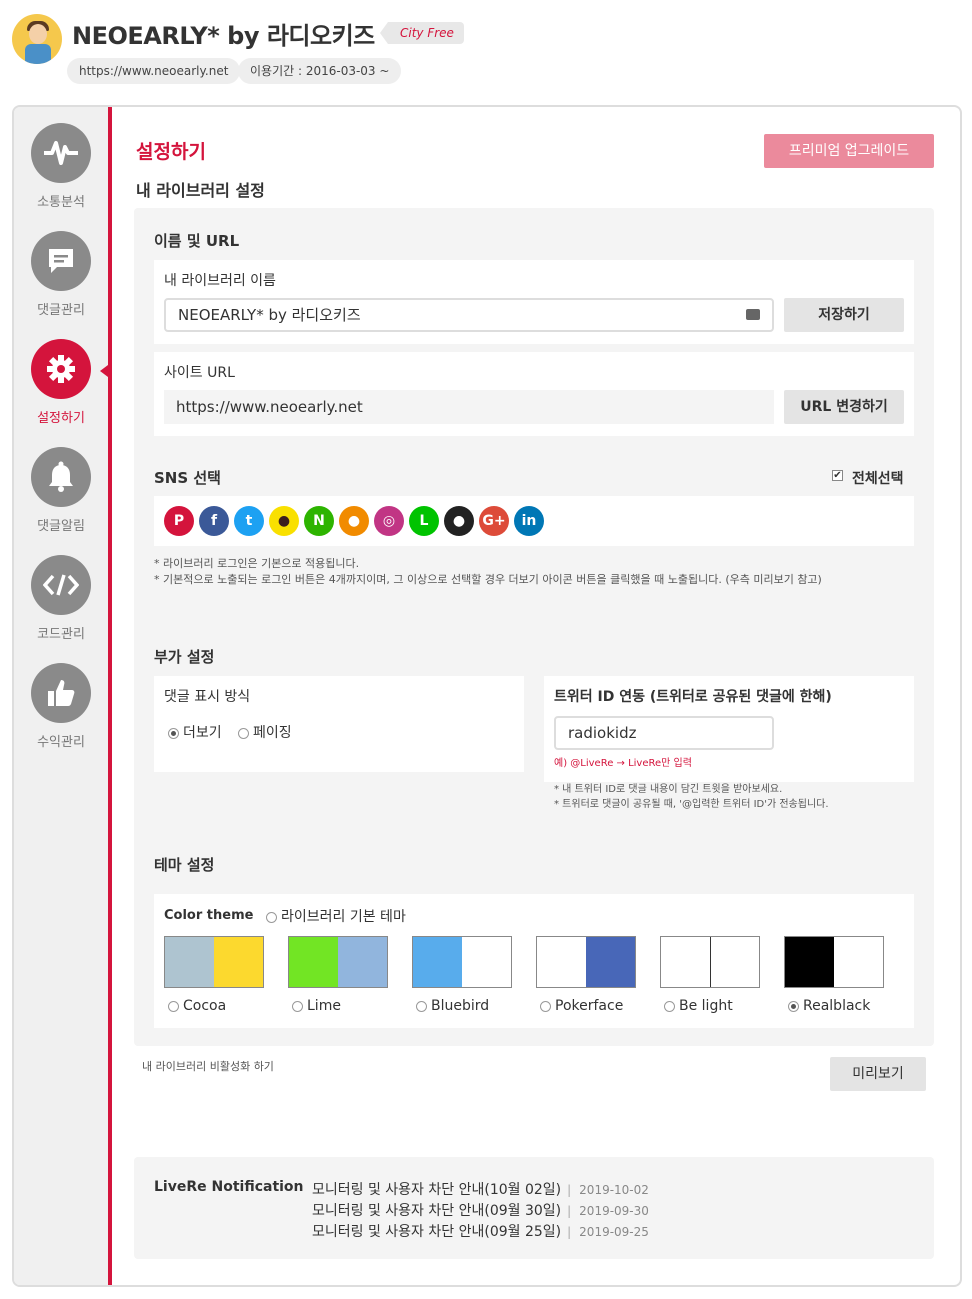 This screenshot has width=972, height=1299. Describe the element at coordinates (878, 478) in the screenshot. I see `select-all-label: 전체선택` at that location.